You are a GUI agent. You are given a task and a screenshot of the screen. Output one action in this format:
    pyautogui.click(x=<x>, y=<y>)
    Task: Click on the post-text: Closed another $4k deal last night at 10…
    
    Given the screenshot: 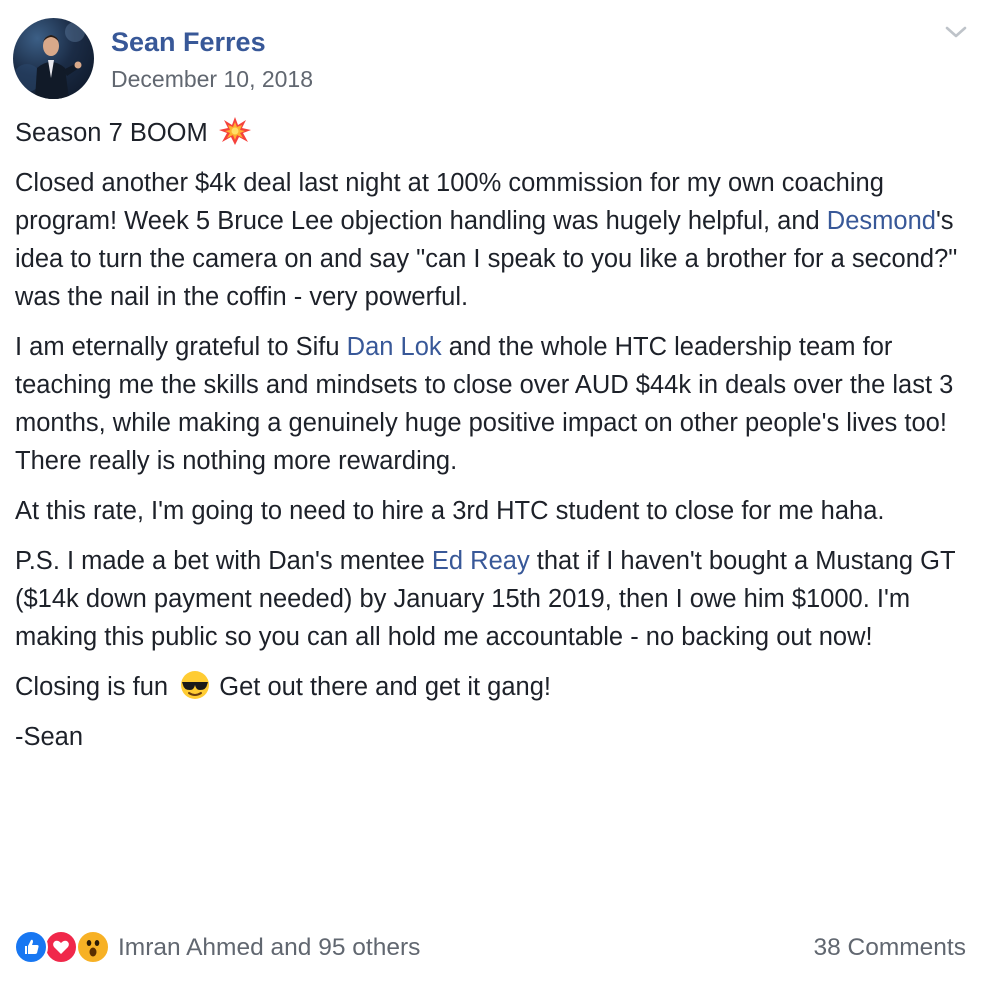 What is the action you would take?
    pyautogui.click(x=449, y=202)
    